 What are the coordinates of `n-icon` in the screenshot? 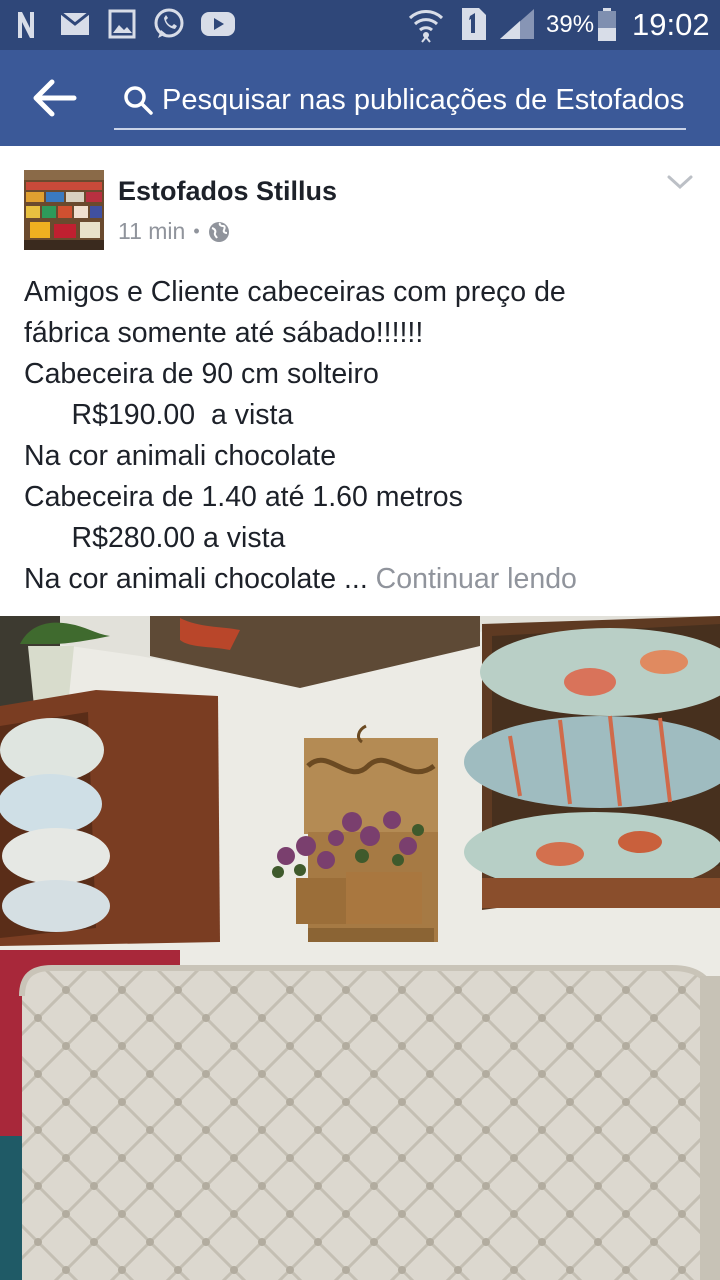 It's located at (26, 25).